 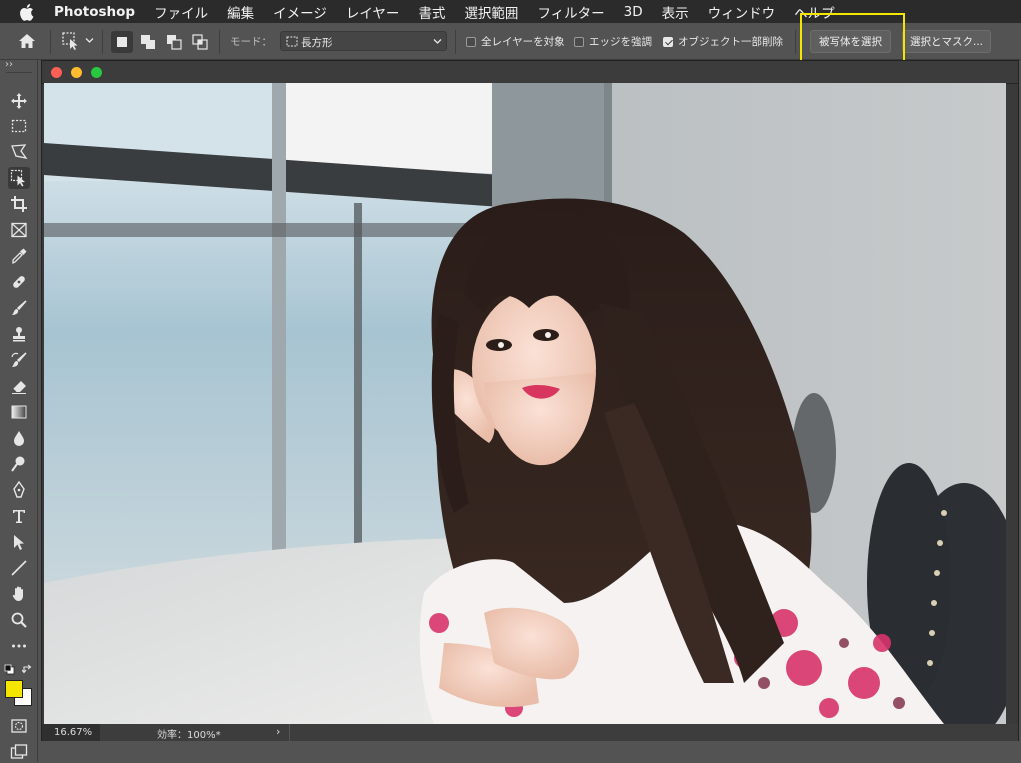 I want to click on object-subtract-box, so click(x=668, y=41).